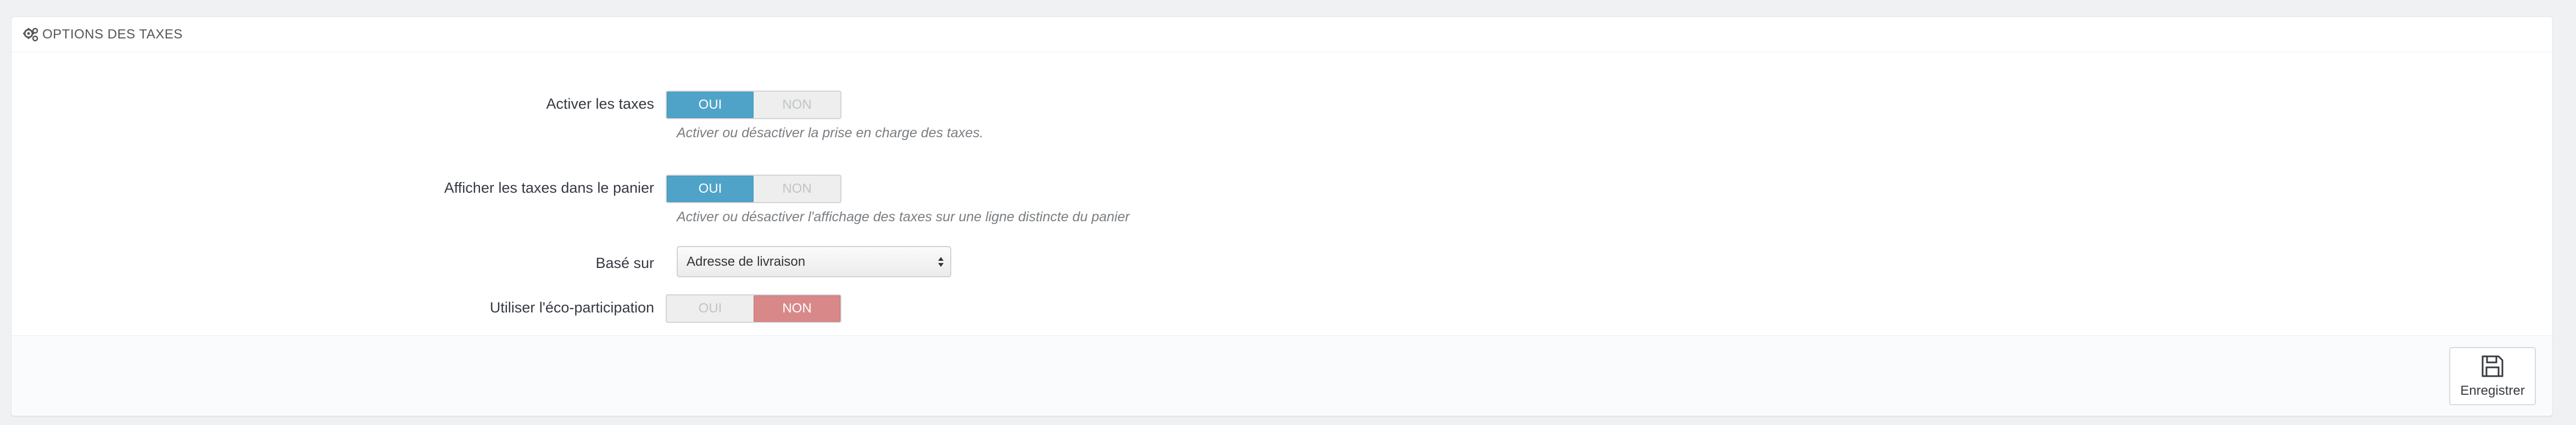  Describe the element at coordinates (814, 262) in the screenshot. I see `based-on-select: Adresse de livraison` at that location.